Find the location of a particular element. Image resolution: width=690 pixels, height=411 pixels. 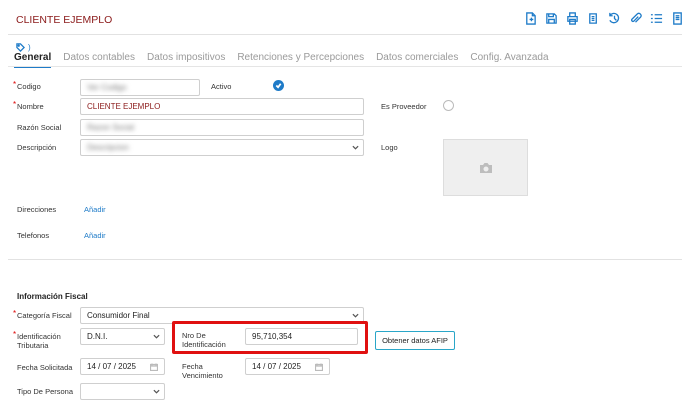

header-divider is located at coordinates (345, 34).